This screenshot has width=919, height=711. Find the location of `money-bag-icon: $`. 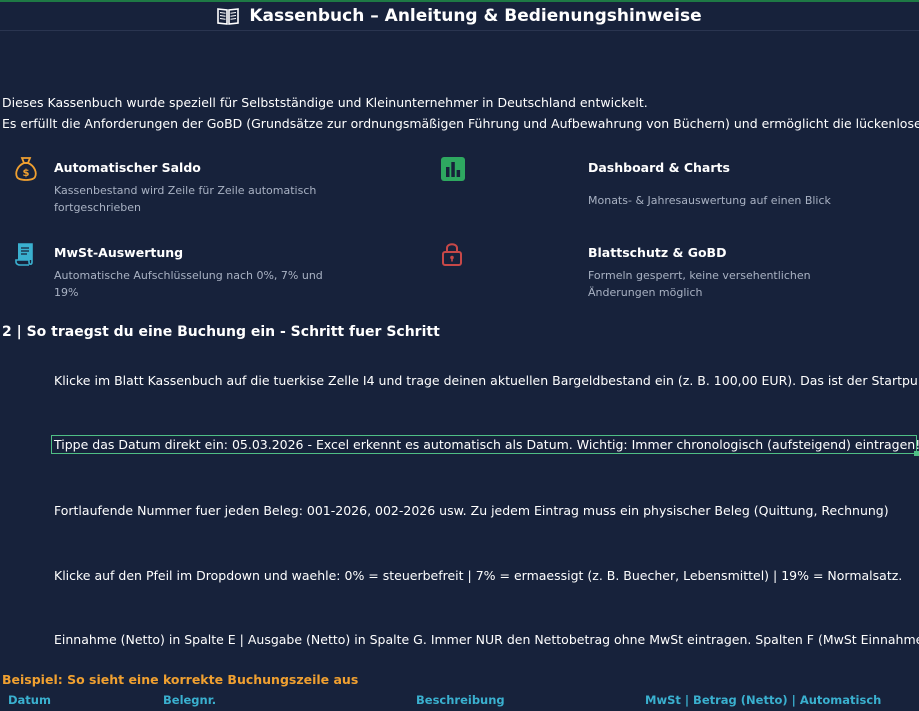

money-bag-icon: $ is located at coordinates (26, 169).